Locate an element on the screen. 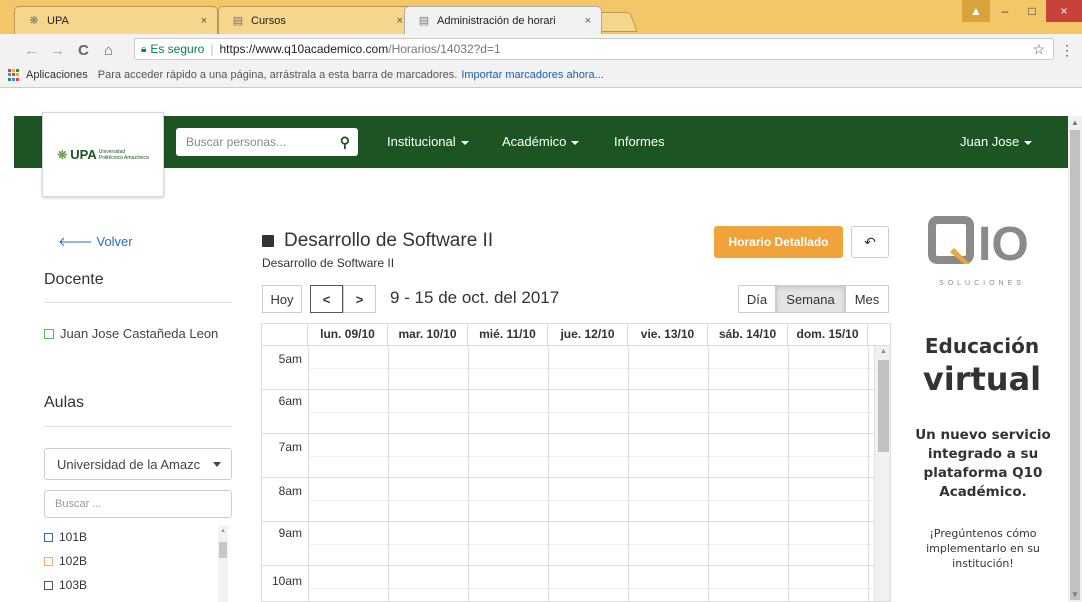  hour-row: 5am is located at coordinates (568, 368).